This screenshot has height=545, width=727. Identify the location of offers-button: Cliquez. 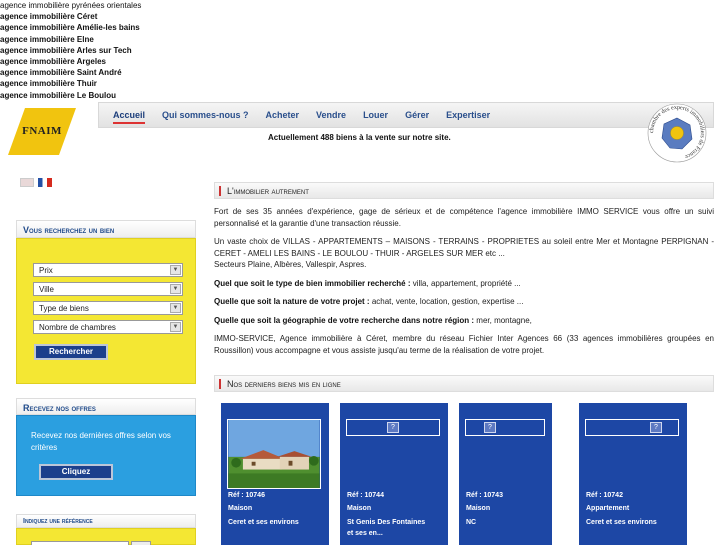
(76, 472).